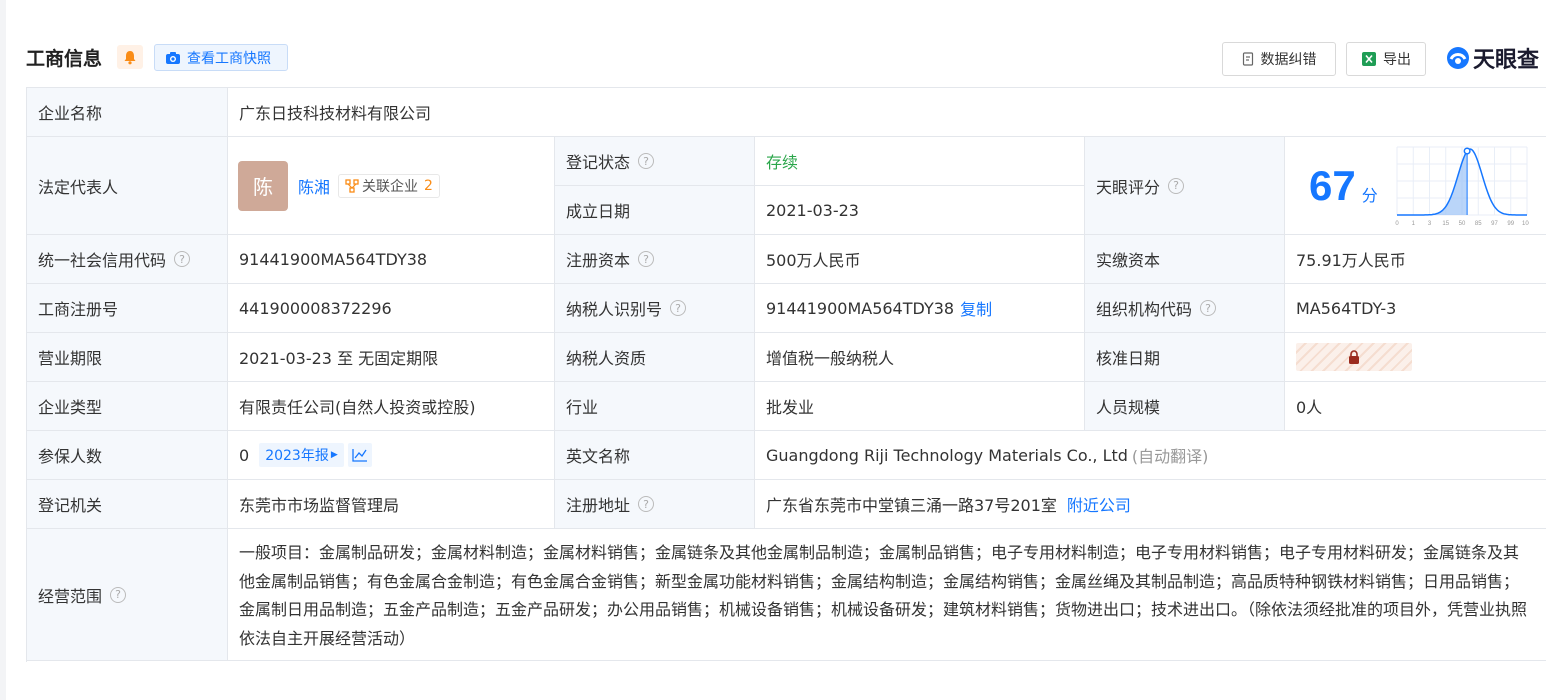 The width and height of the screenshot is (1546, 700). Describe the element at coordinates (297, 456) in the screenshot. I see `annual-report-label: 2023年报` at that location.